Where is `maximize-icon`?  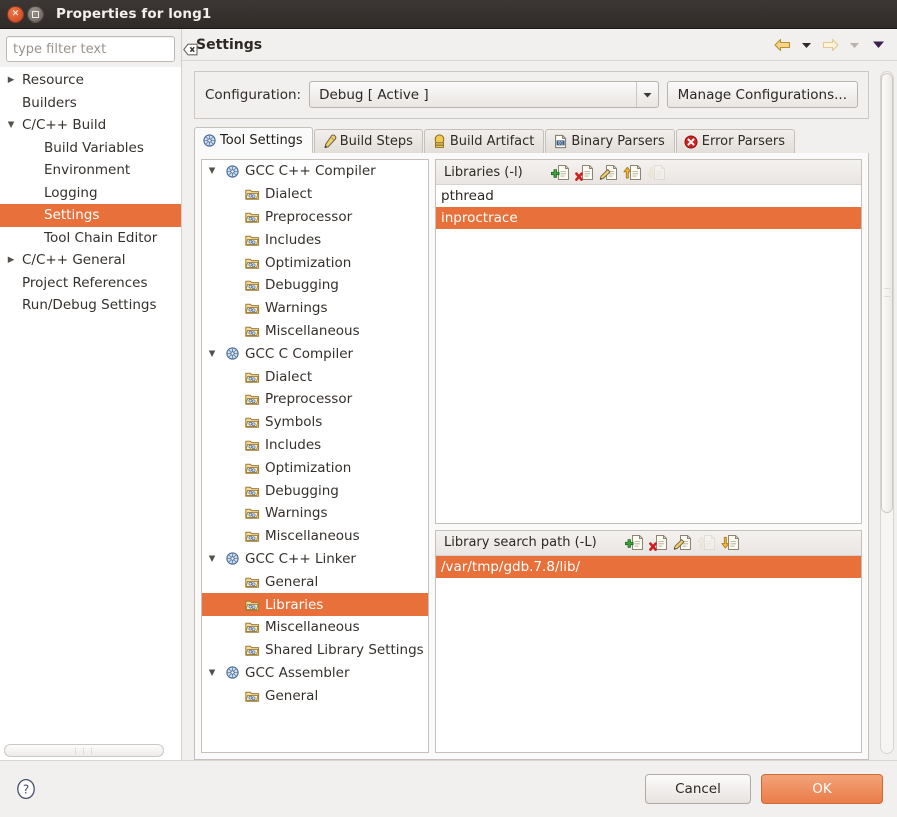 maximize-icon is located at coordinates (35, 14).